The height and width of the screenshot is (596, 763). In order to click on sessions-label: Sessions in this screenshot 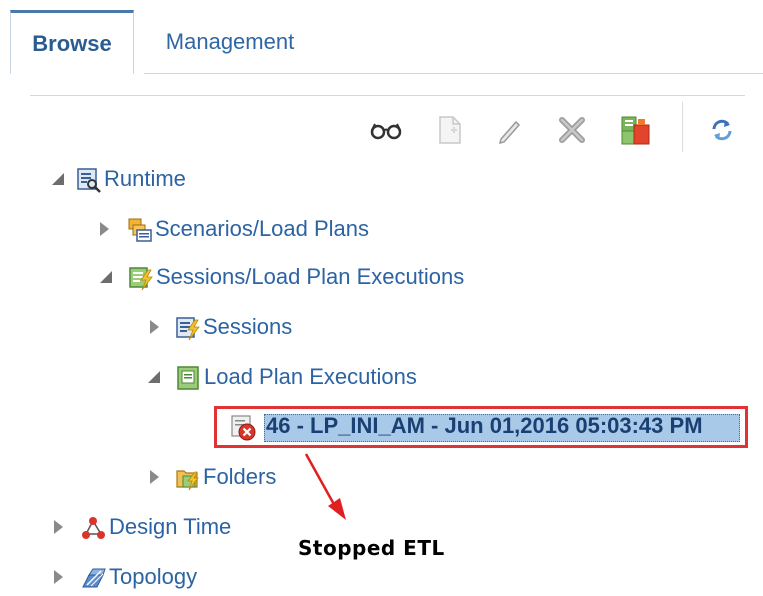, I will do `click(247, 327)`.